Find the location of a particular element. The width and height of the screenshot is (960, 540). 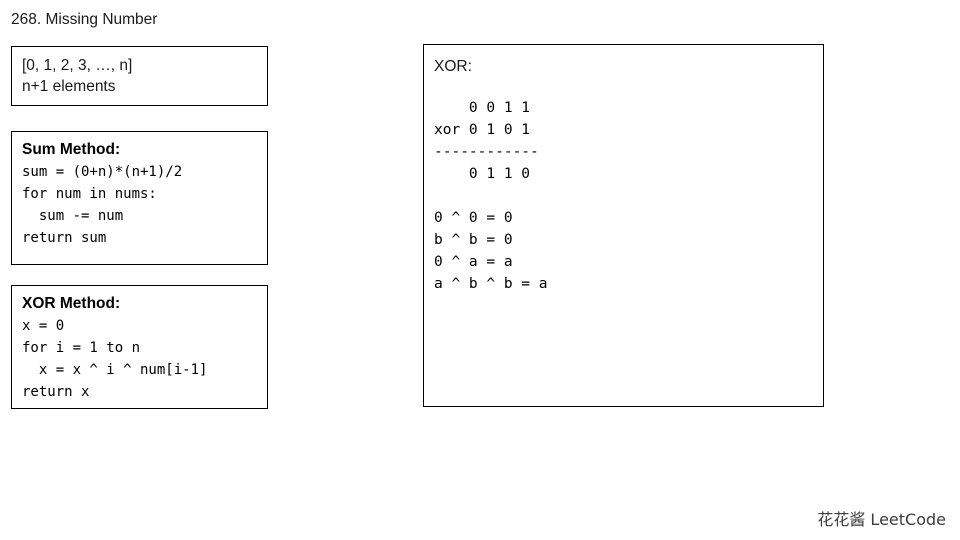

xor-panel-spacer is located at coordinates (621, 196).